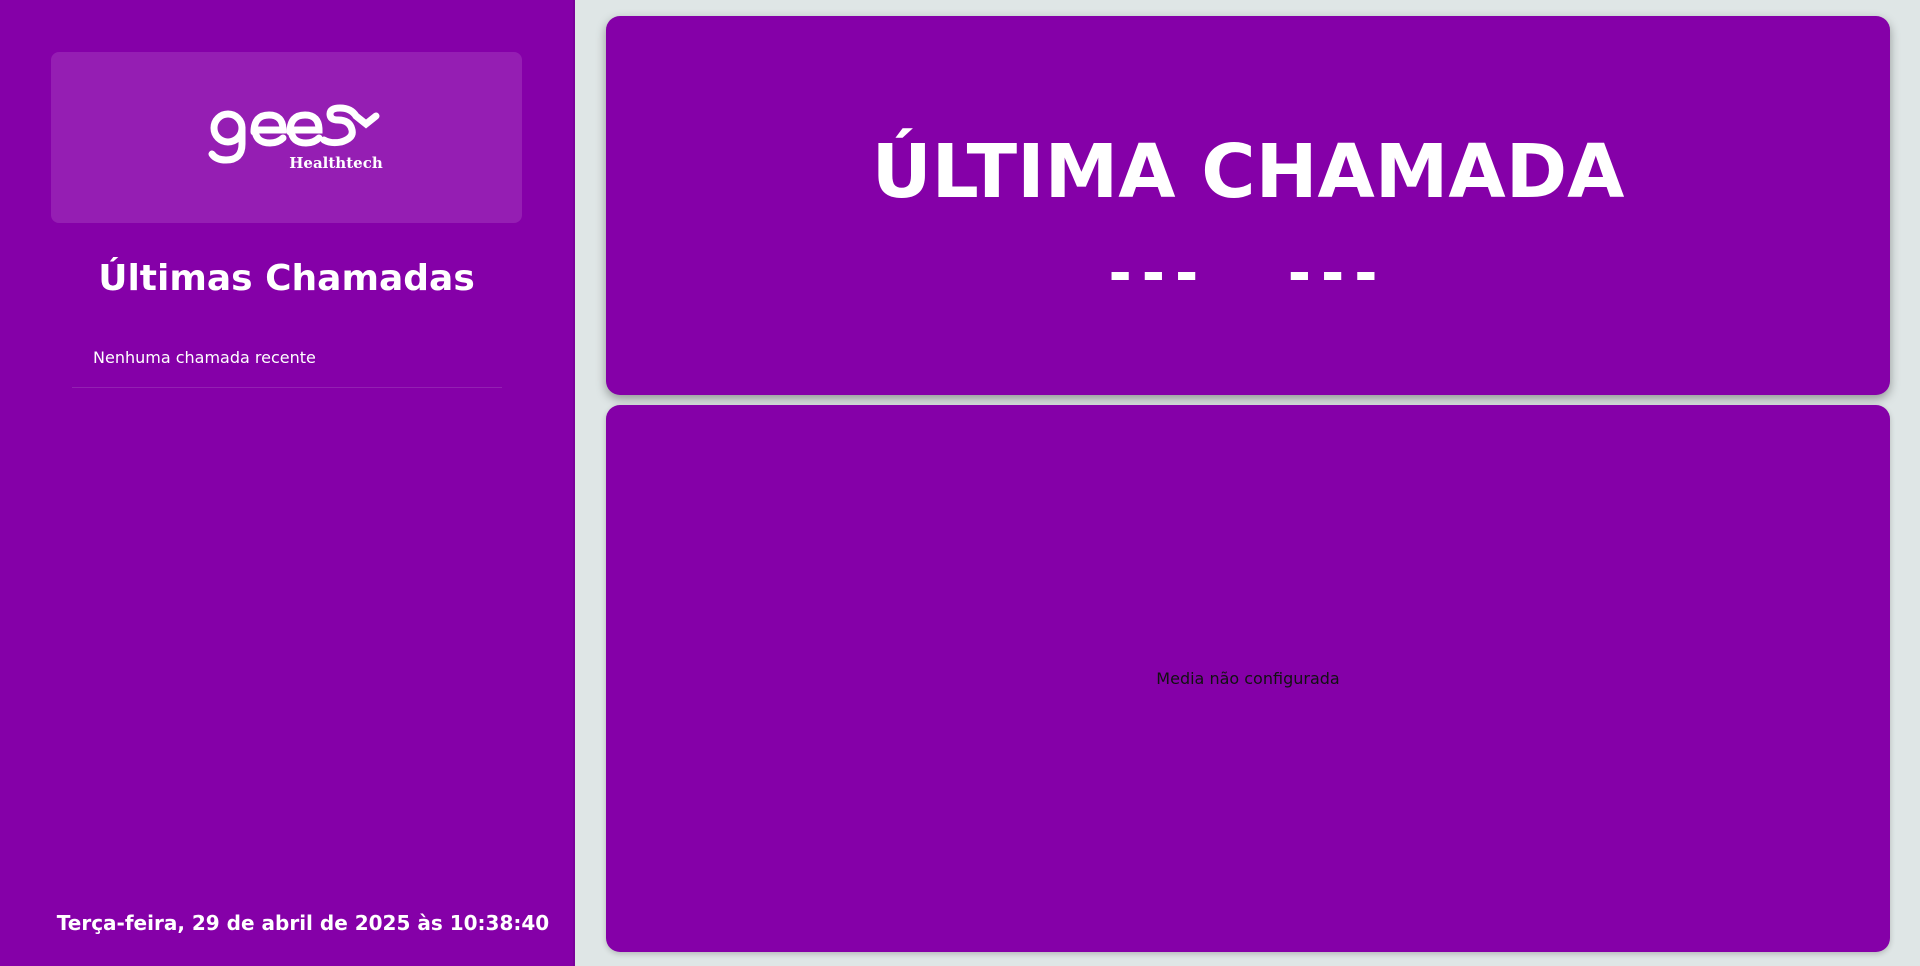  Describe the element at coordinates (1248, 273) in the screenshot. I see `last-call-info: --- ---` at that location.